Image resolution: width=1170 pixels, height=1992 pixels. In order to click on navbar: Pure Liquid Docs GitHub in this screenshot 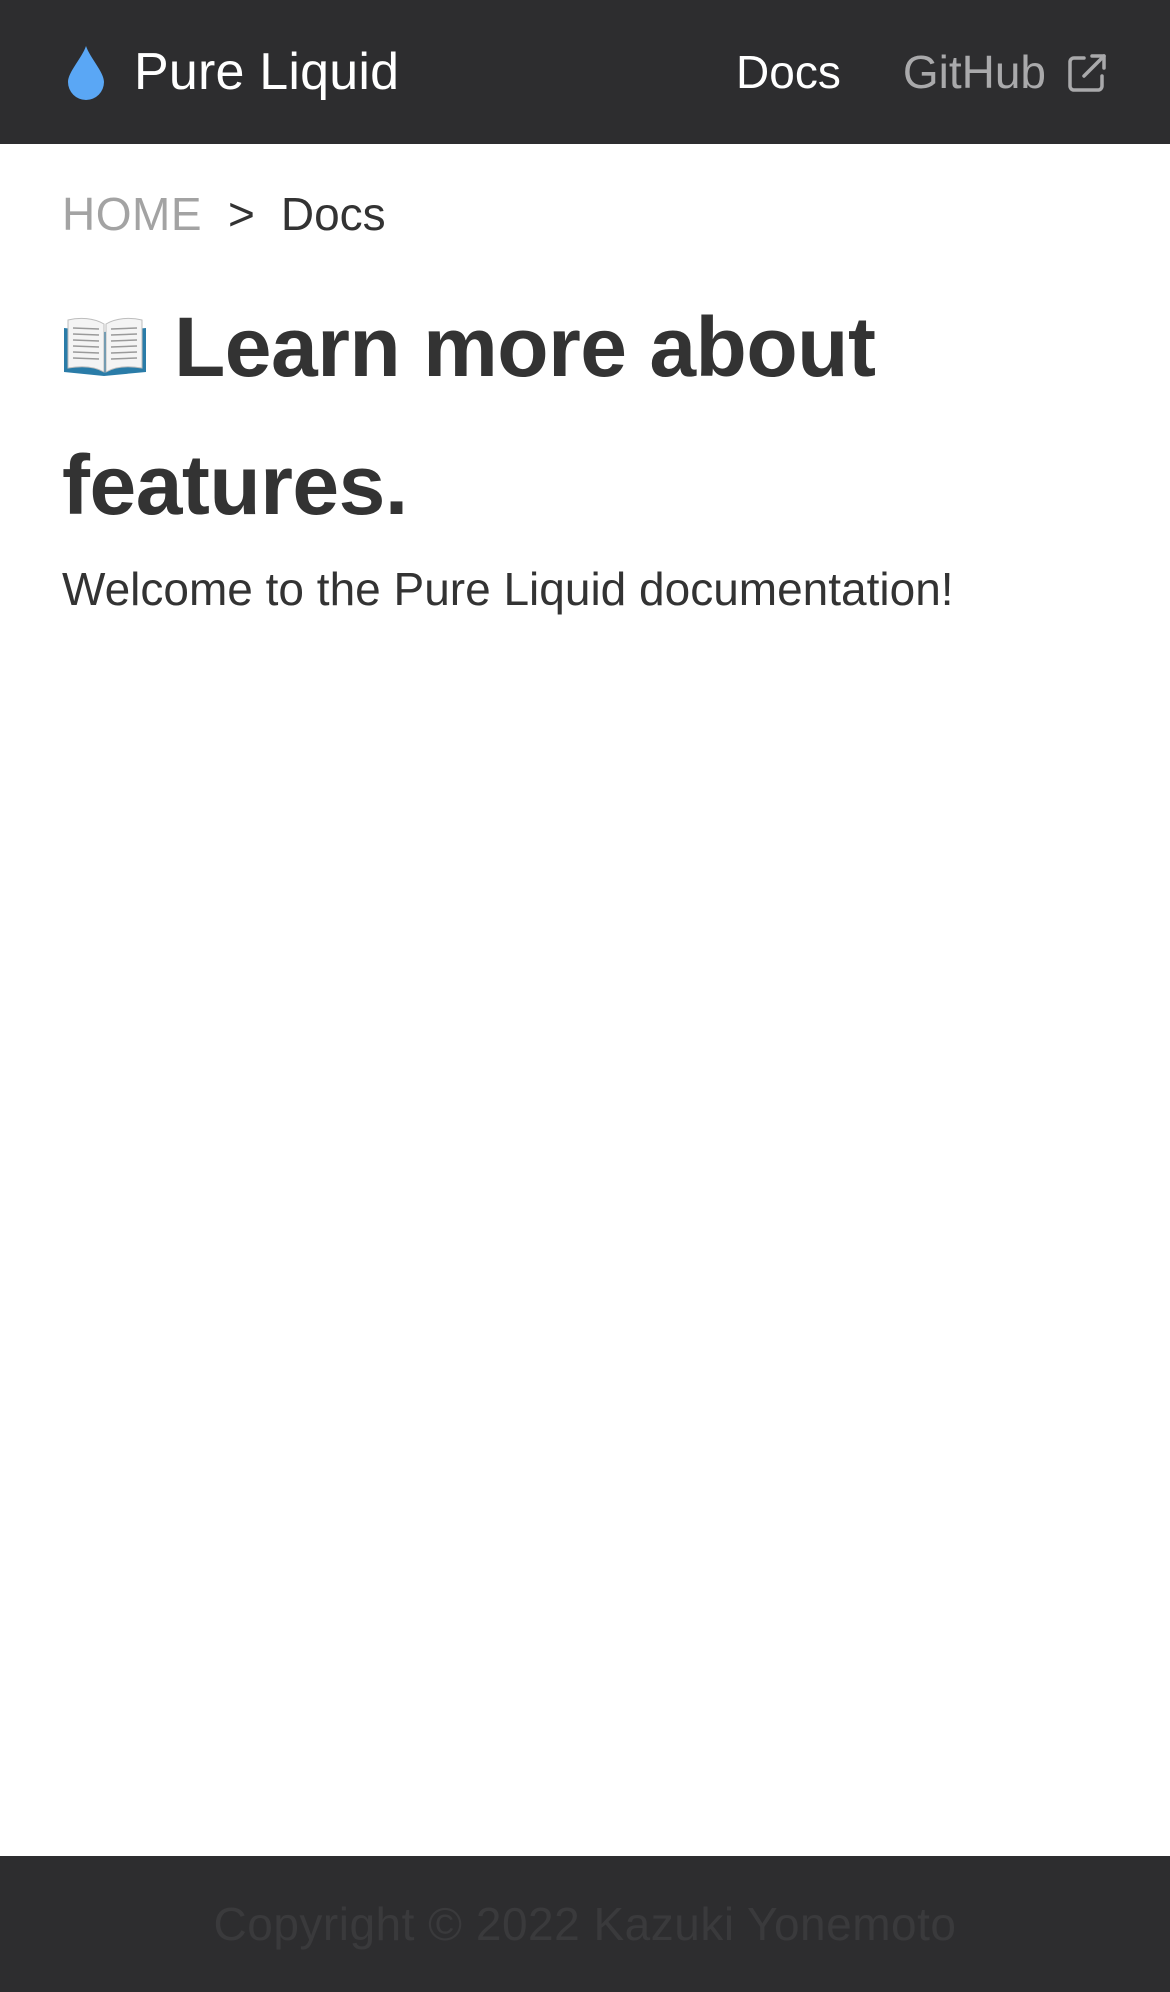, I will do `click(585, 72)`.